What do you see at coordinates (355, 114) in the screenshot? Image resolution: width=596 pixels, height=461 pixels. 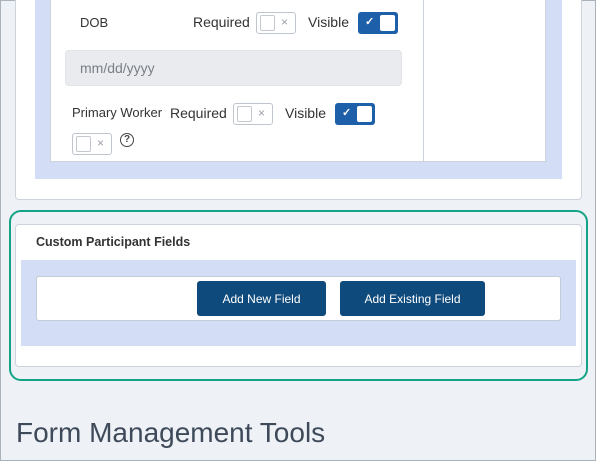 I see `primary-worker-visible-toggle: ✓` at bounding box center [355, 114].